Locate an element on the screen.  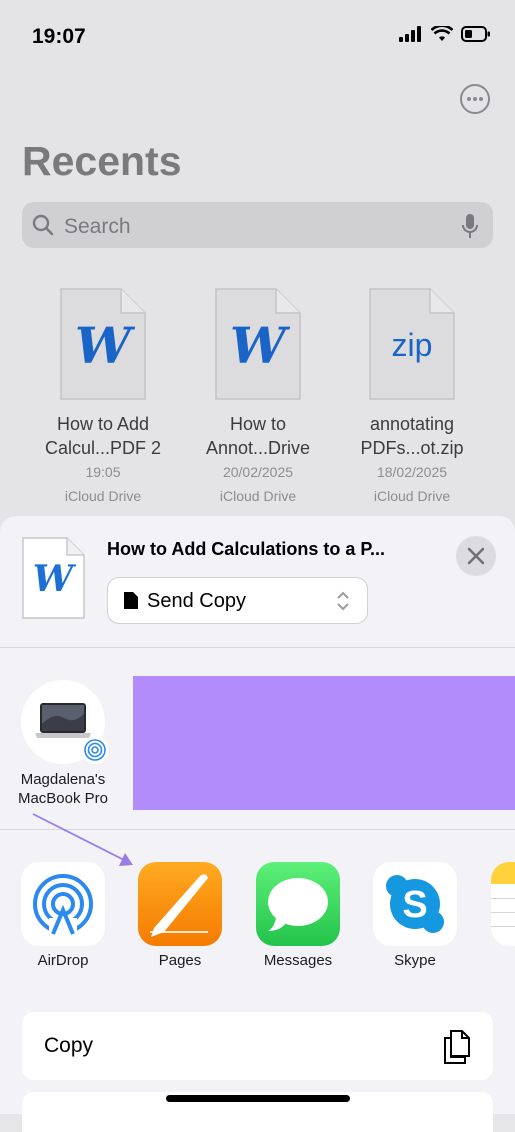
app-label: Messages is located at coordinates (298, 960).